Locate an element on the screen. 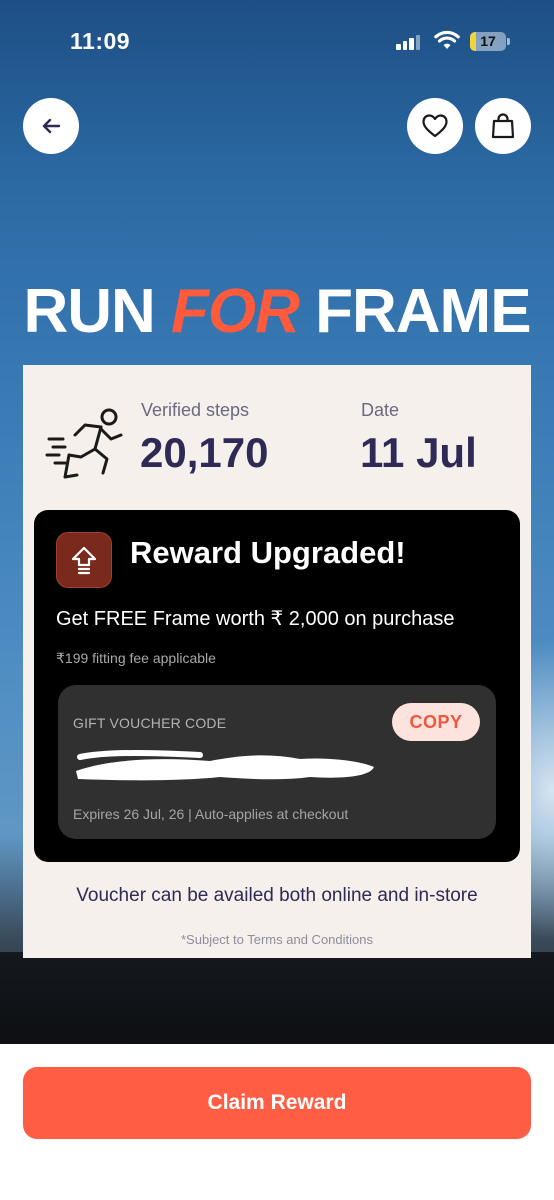  terms-link: *Subject to Terms and Conditions is located at coordinates (277, 939).